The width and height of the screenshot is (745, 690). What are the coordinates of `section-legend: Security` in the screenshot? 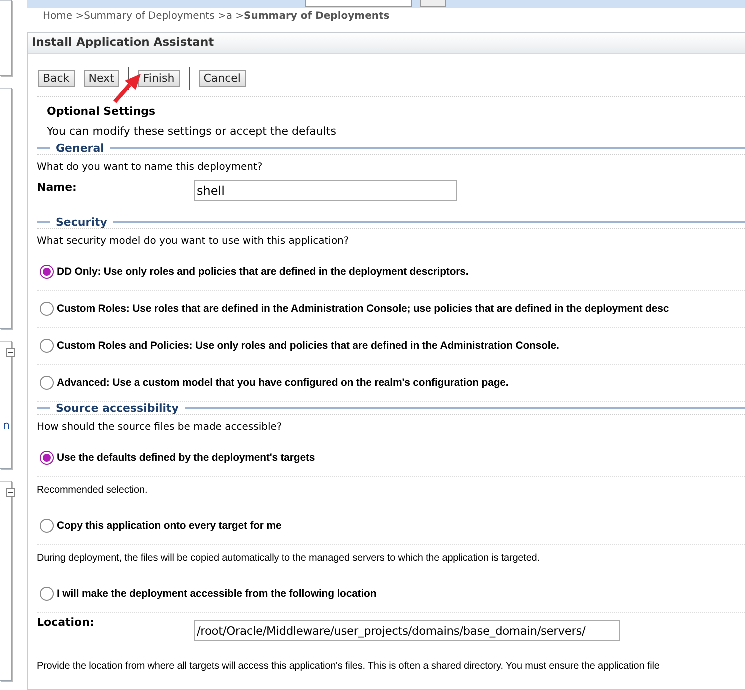 It's located at (82, 222).